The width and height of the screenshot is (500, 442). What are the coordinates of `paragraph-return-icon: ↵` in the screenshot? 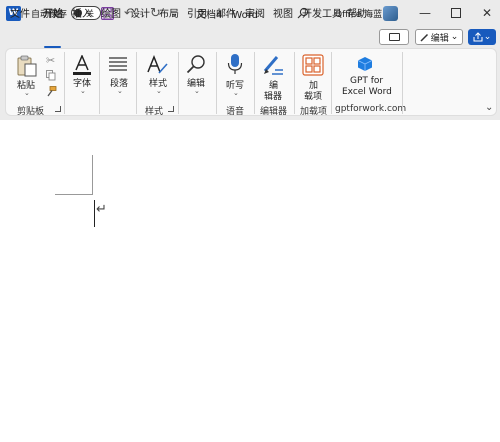 It's located at (101, 209).